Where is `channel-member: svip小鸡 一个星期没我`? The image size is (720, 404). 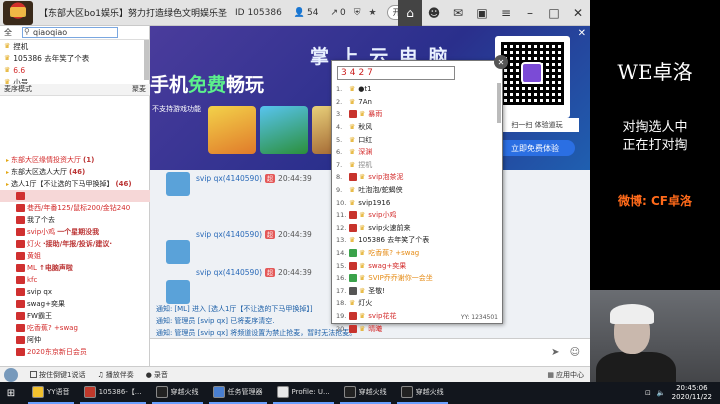
channel-member: svip小鸡 一个星期没我 is located at coordinates (75, 232).